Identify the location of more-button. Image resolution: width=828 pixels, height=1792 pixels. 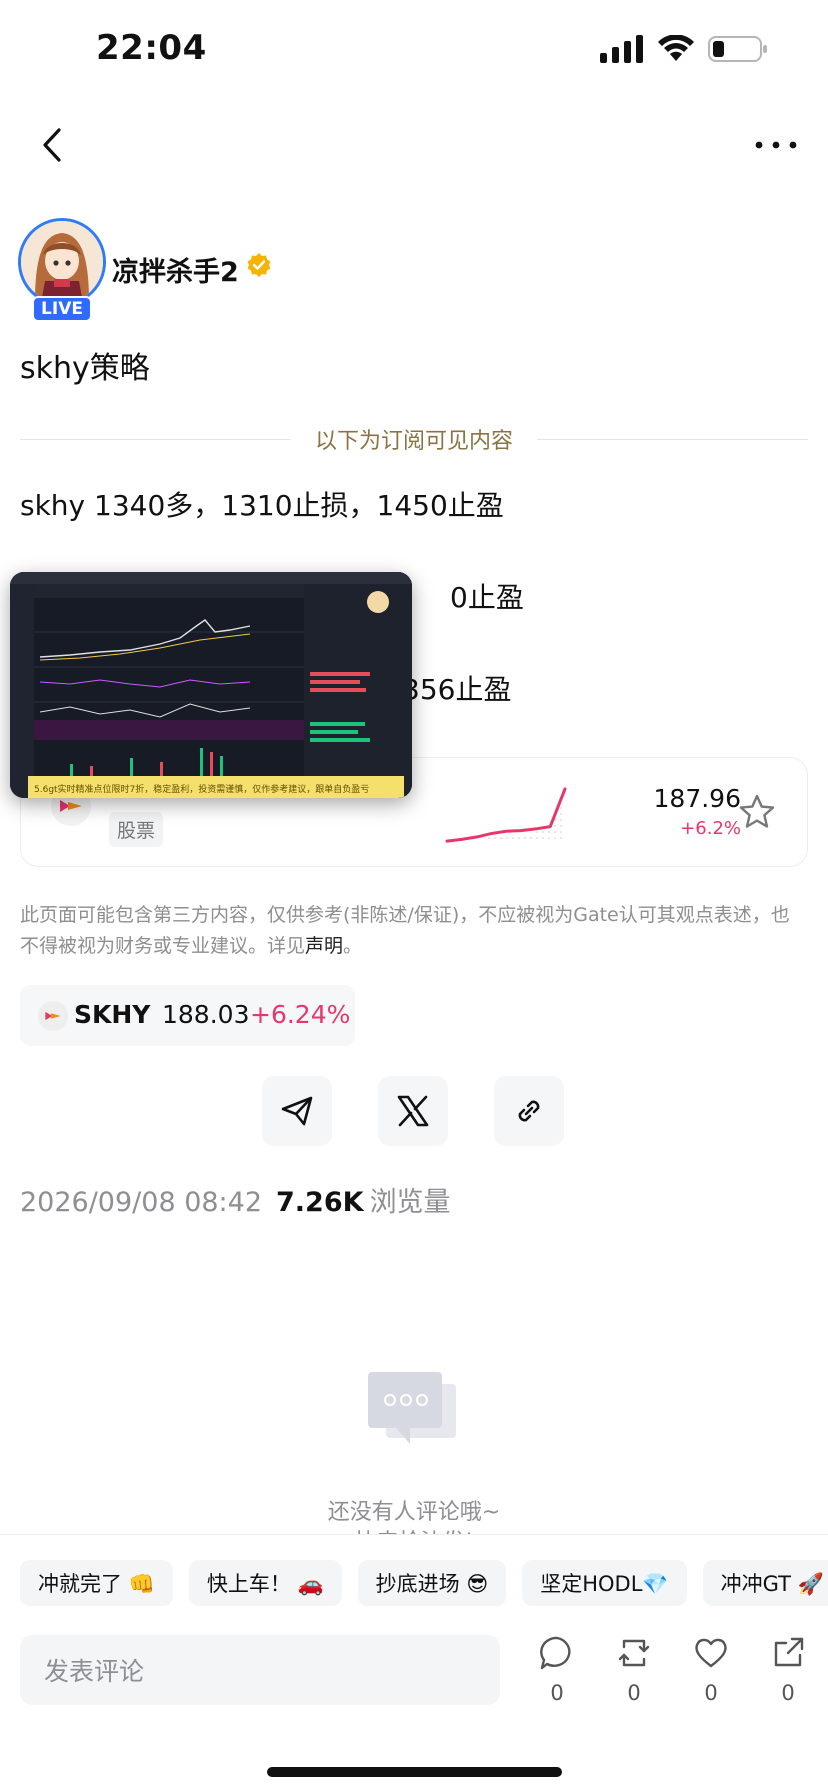
(776, 145).